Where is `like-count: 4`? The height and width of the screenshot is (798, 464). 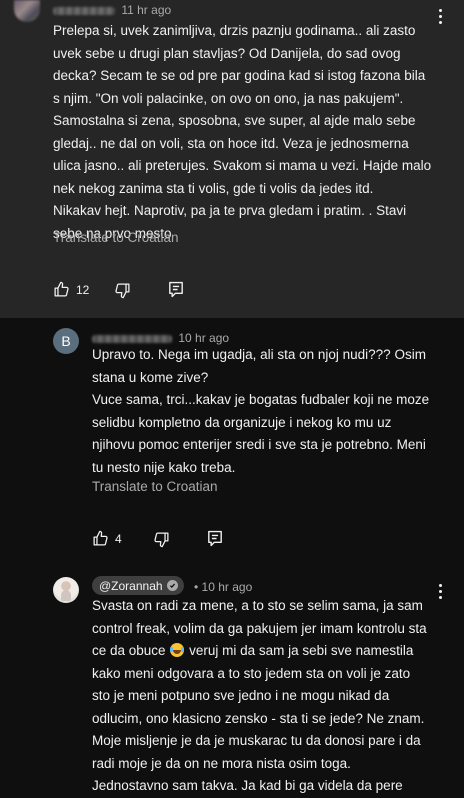
like-count: 4 is located at coordinates (118, 538).